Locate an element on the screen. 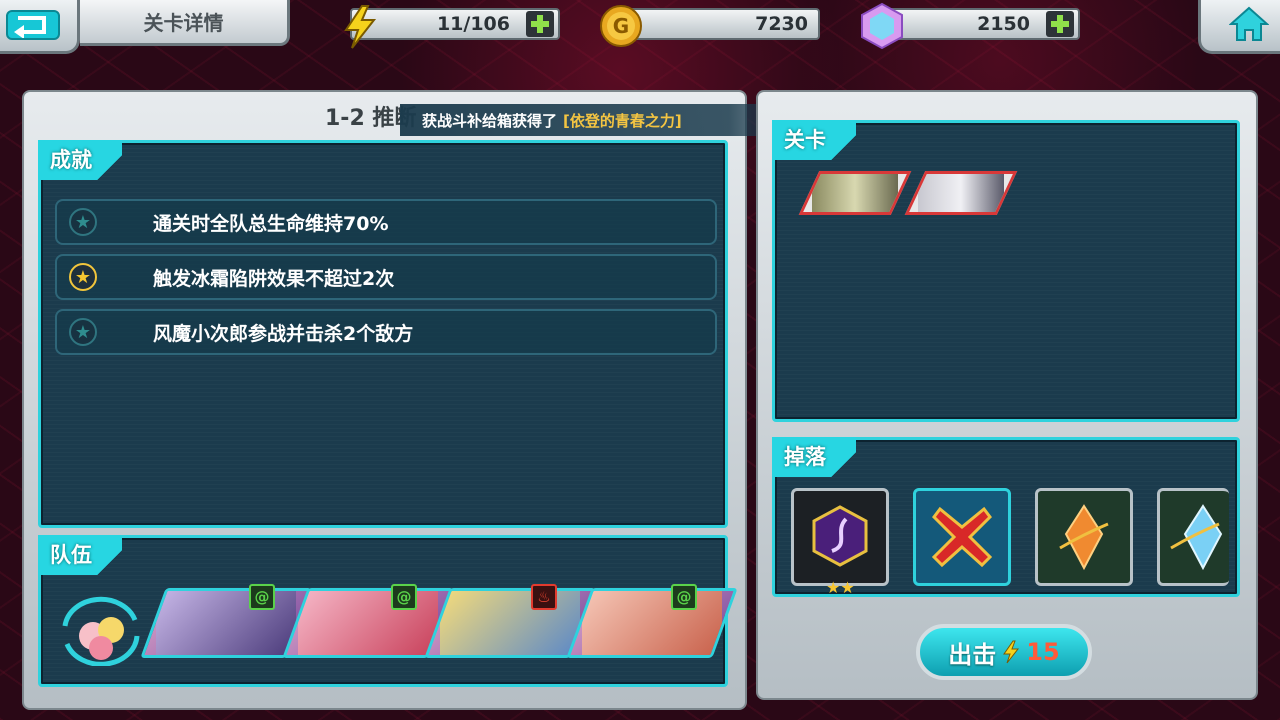  back-arrow-icon is located at coordinates (33, 25).